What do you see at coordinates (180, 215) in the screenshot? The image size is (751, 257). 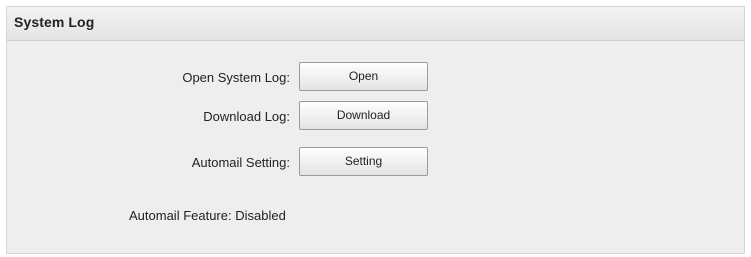 I see `automail-feature-label: Automail Feature:` at bounding box center [180, 215].